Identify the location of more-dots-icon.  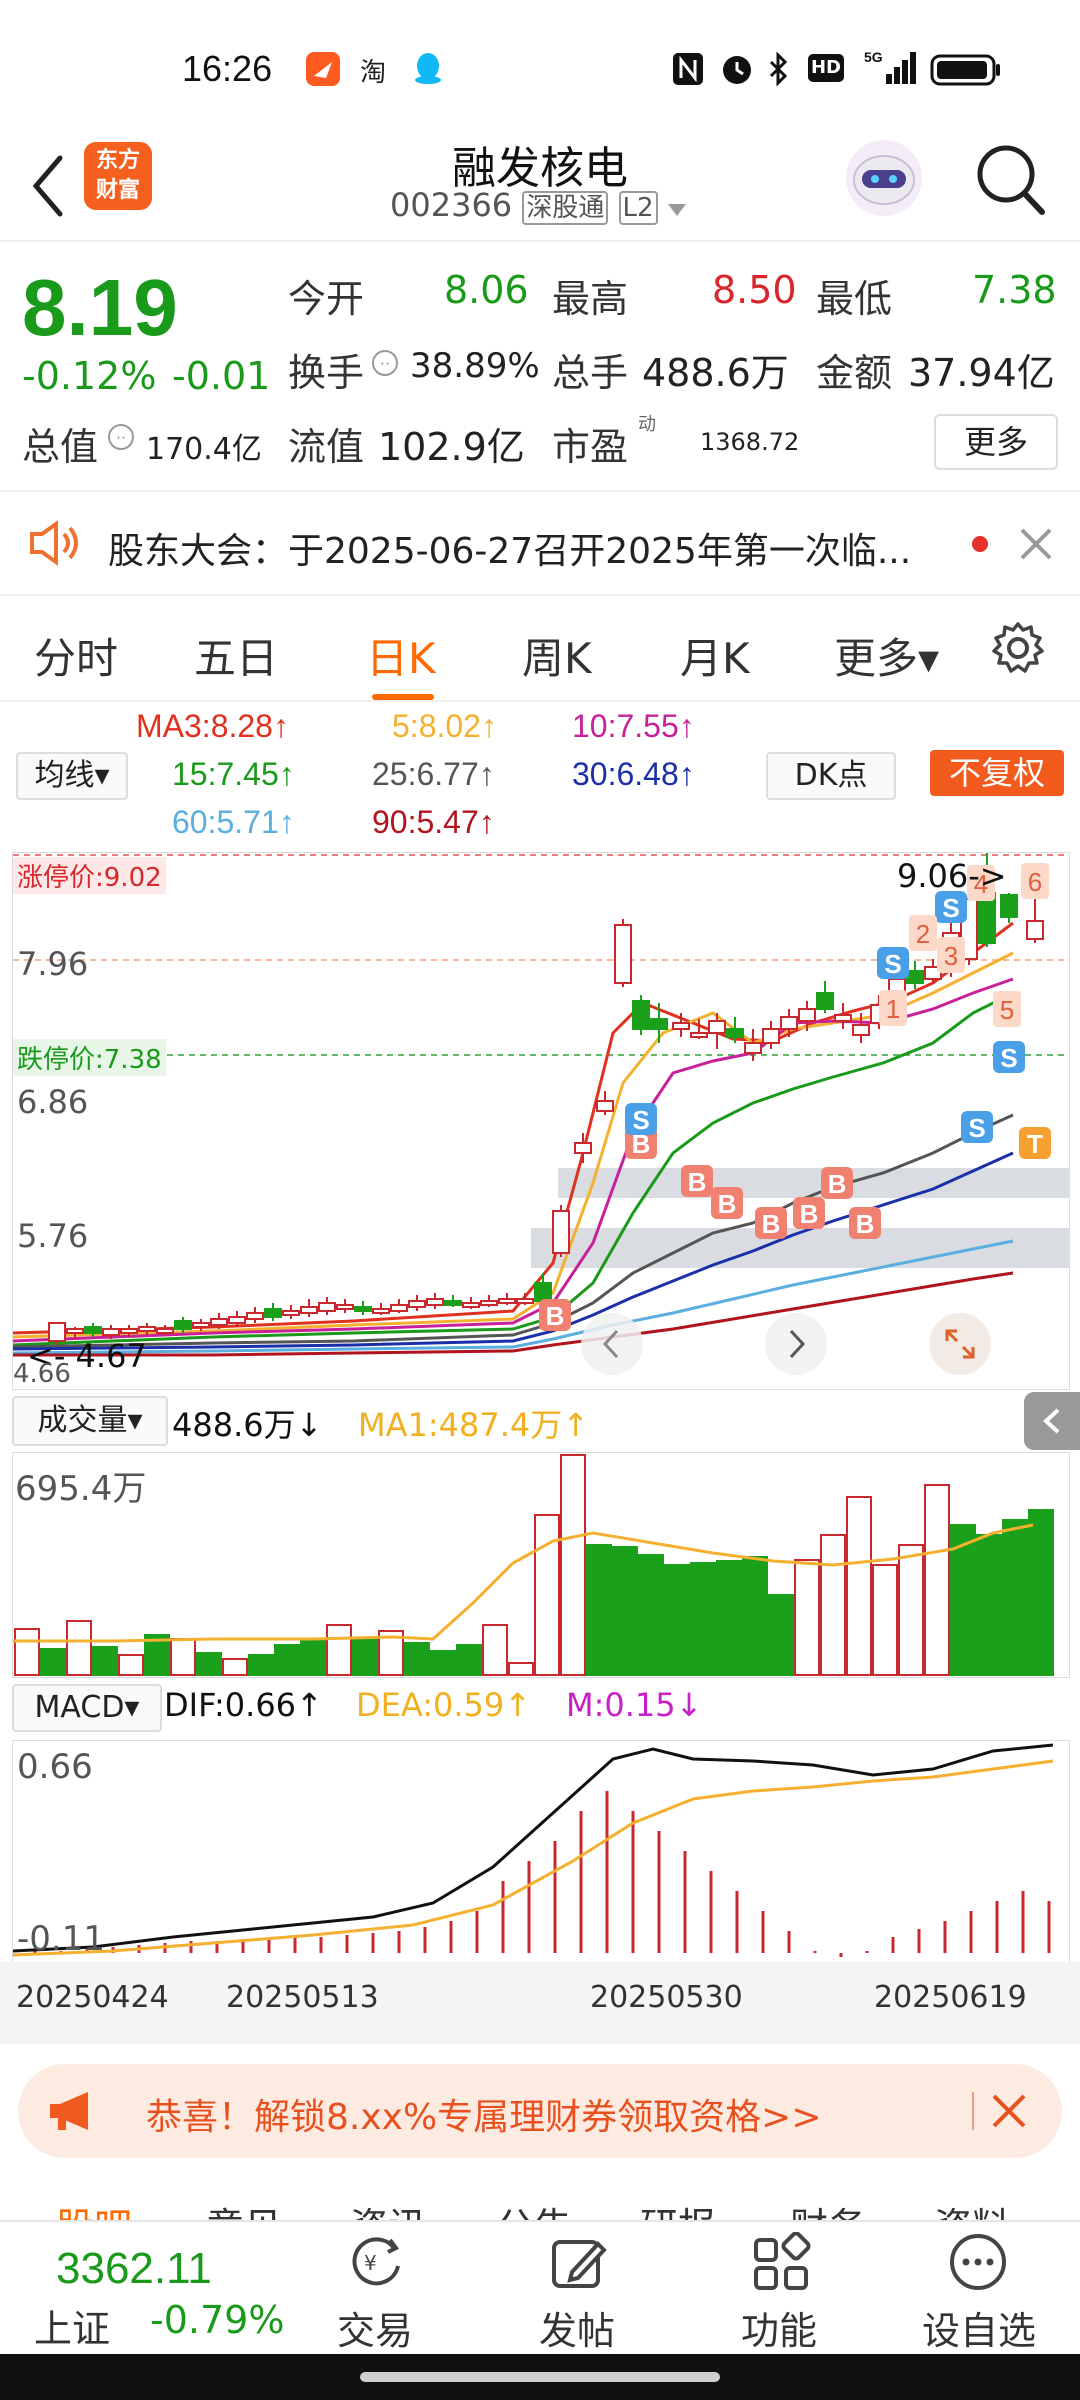
(980, 2264).